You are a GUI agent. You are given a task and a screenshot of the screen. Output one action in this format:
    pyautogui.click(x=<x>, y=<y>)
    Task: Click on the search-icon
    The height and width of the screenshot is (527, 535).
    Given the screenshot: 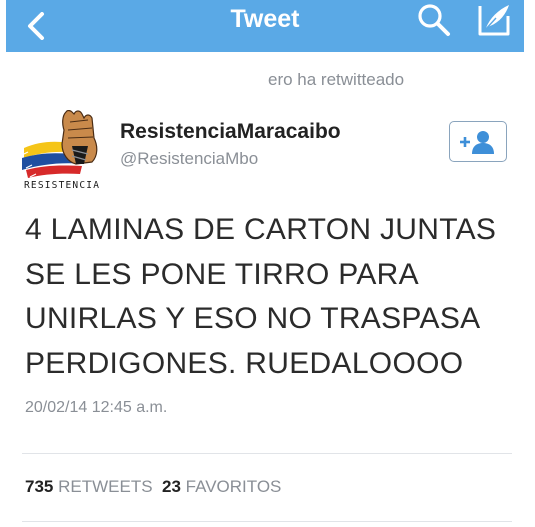 What is the action you would take?
    pyautogui.click(x=434, y=20)
    